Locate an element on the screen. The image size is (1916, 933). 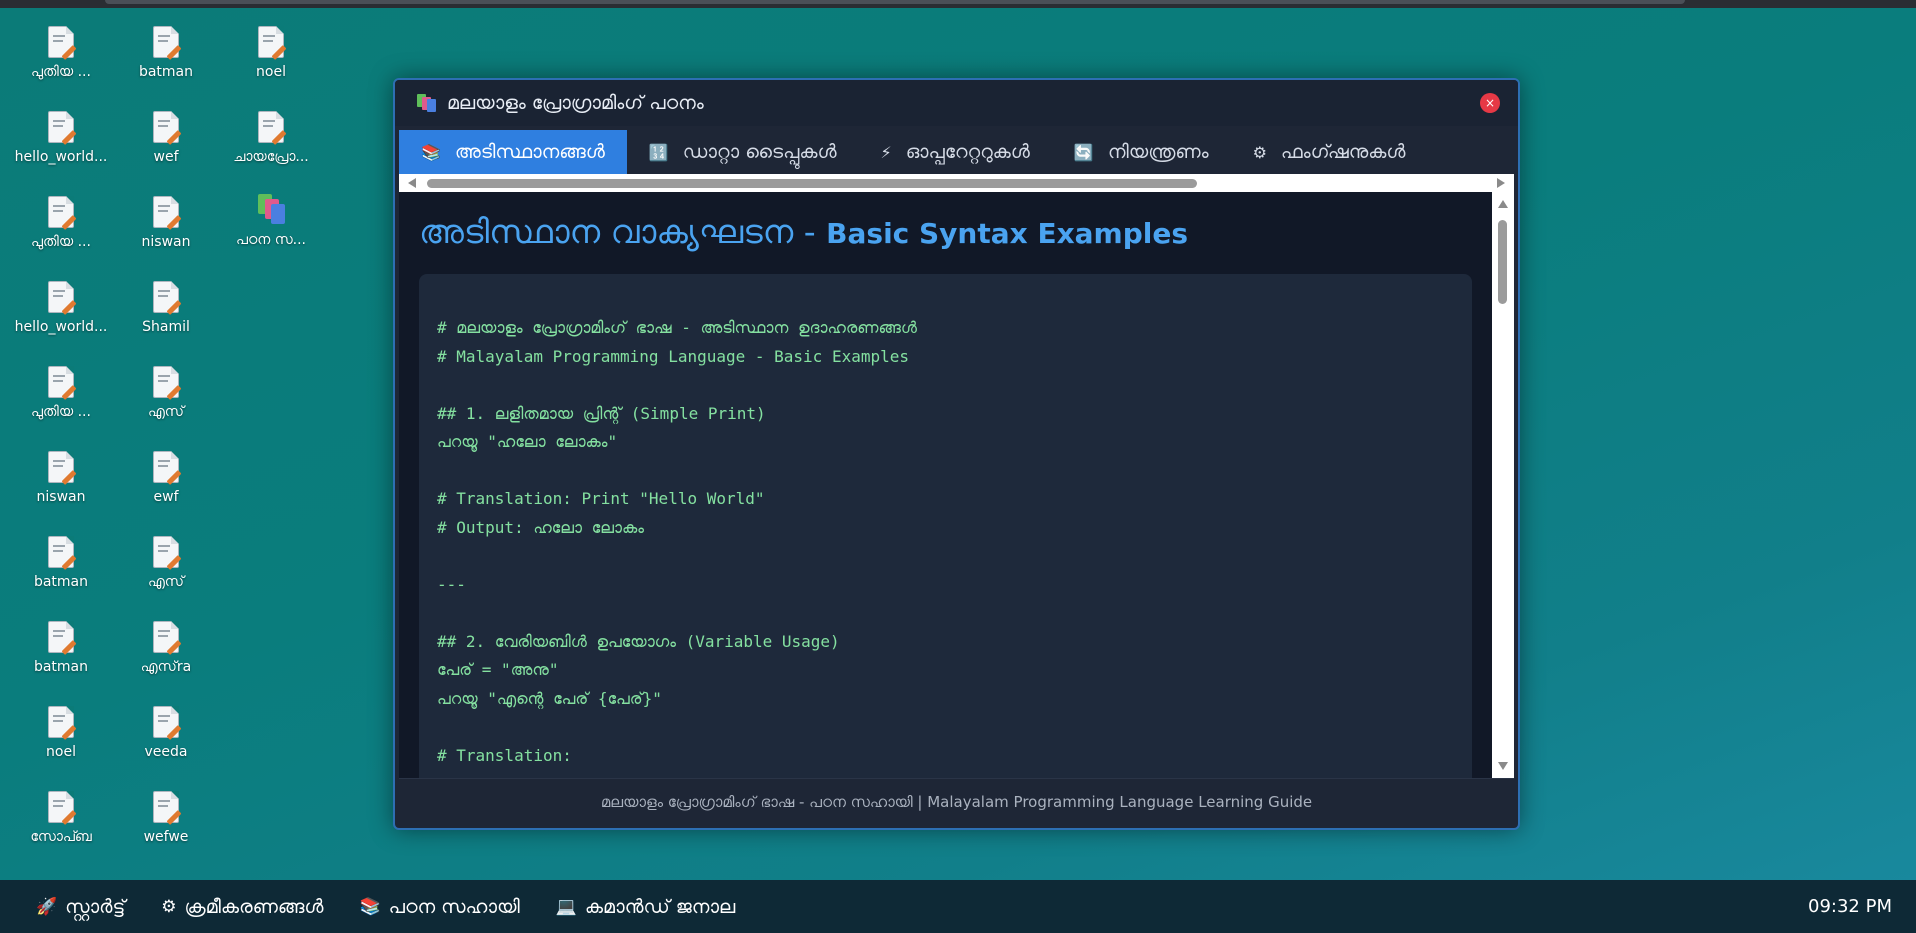
code-line: # Translation: is located at coordinates (504, 755).